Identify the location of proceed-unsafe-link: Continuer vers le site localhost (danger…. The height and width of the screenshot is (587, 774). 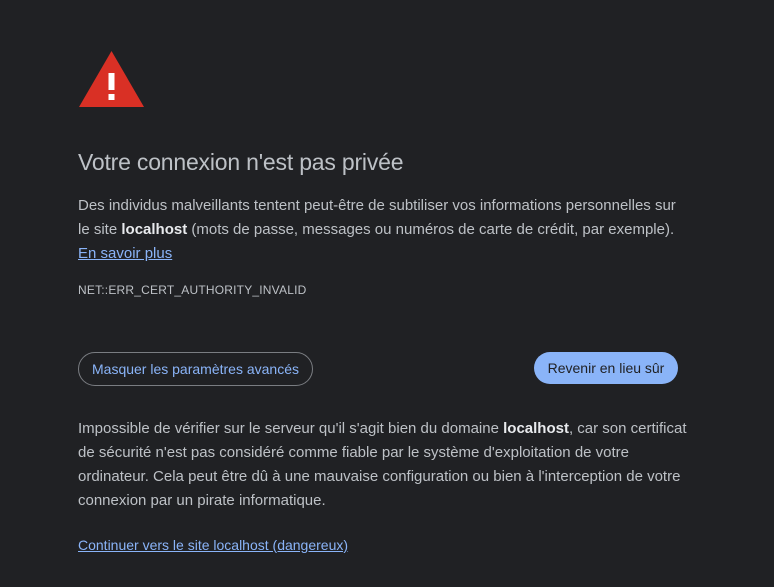
(213, 545).